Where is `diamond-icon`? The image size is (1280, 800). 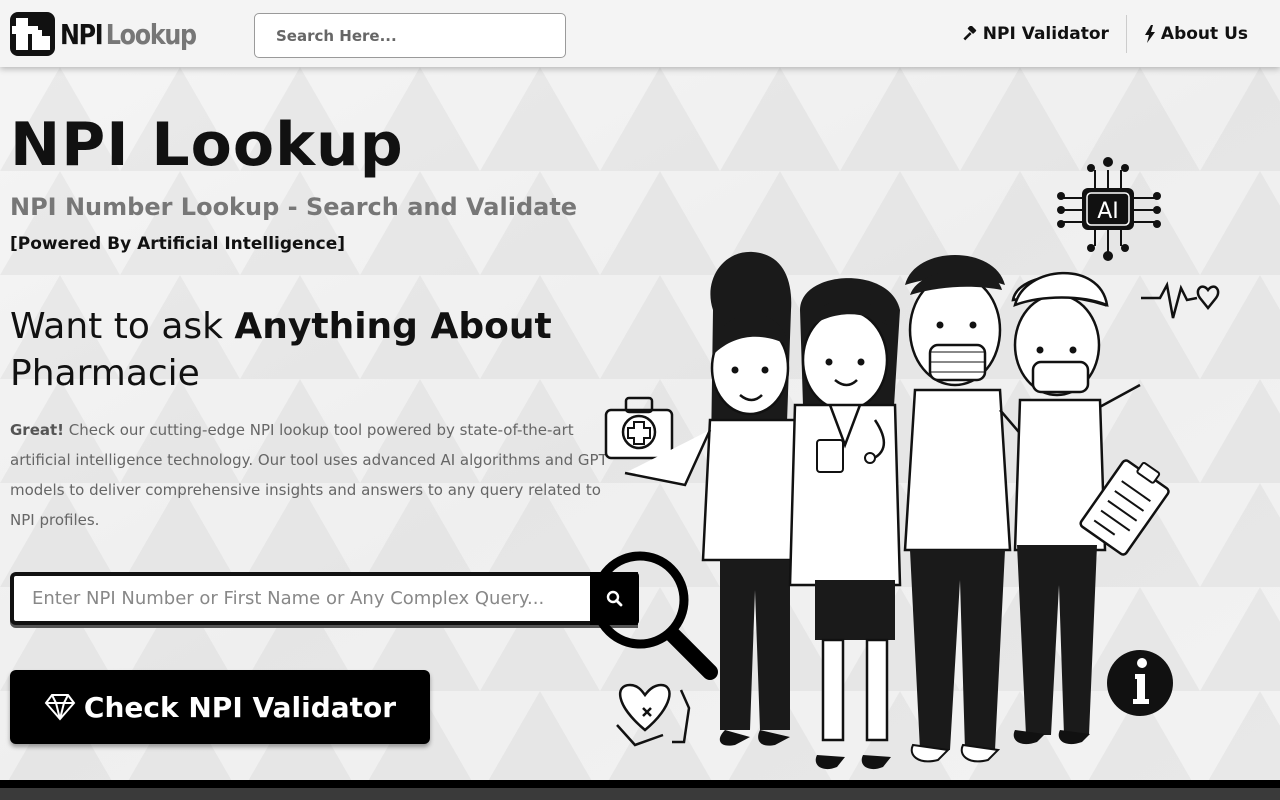 diamond-icon is located at coordinates (60, 707).